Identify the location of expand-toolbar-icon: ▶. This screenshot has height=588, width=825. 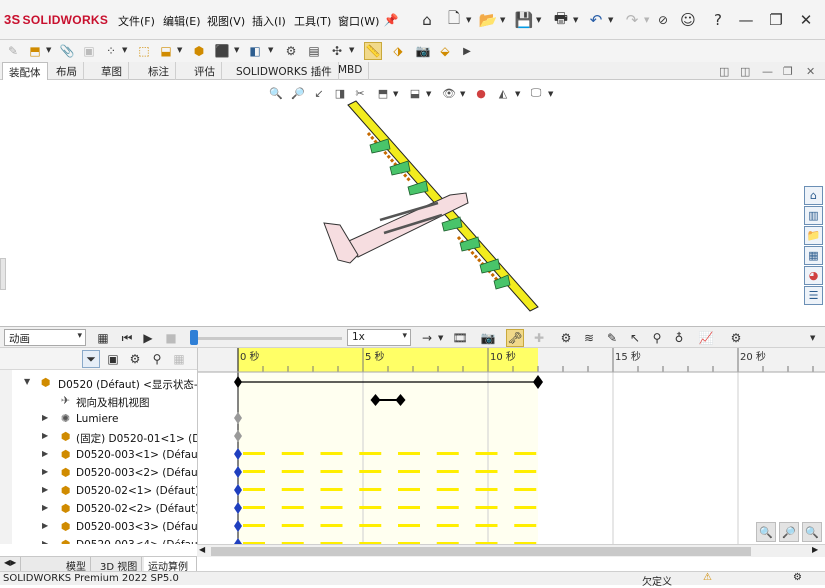
(467, 51).